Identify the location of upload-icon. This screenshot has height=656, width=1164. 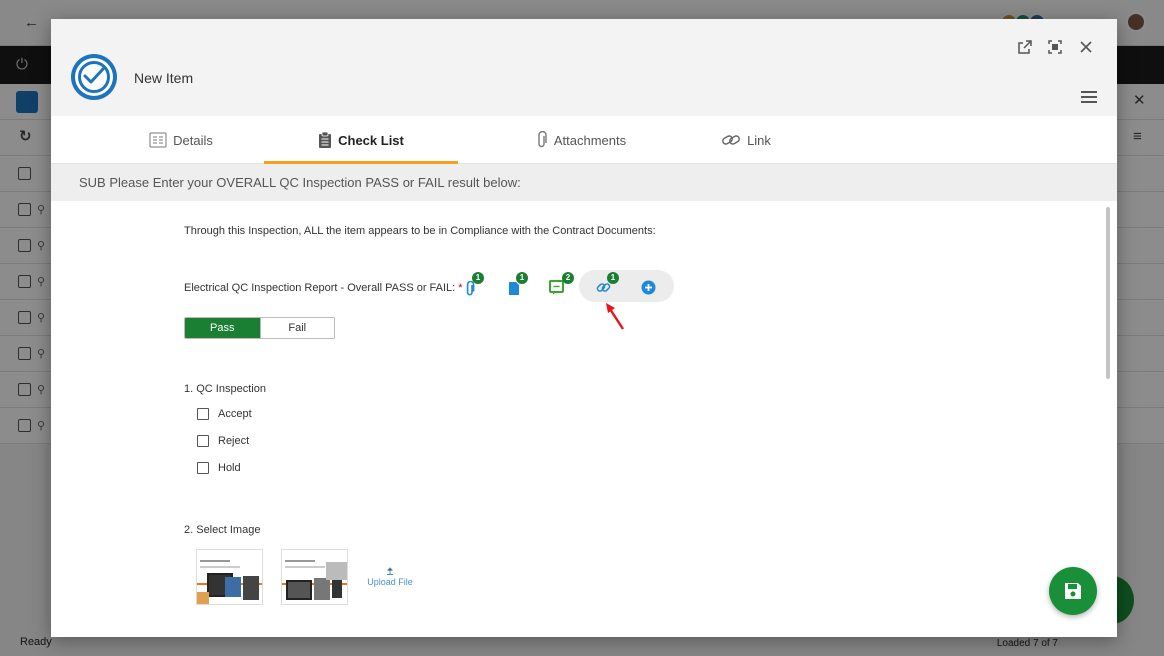
(390, 571).